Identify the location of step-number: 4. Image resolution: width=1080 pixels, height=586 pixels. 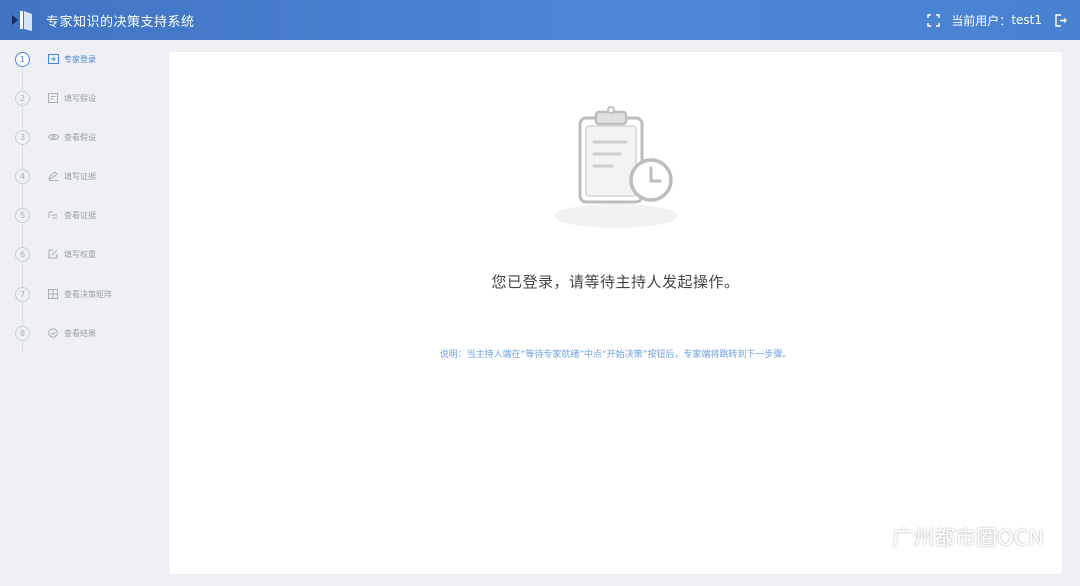
(22, 176).